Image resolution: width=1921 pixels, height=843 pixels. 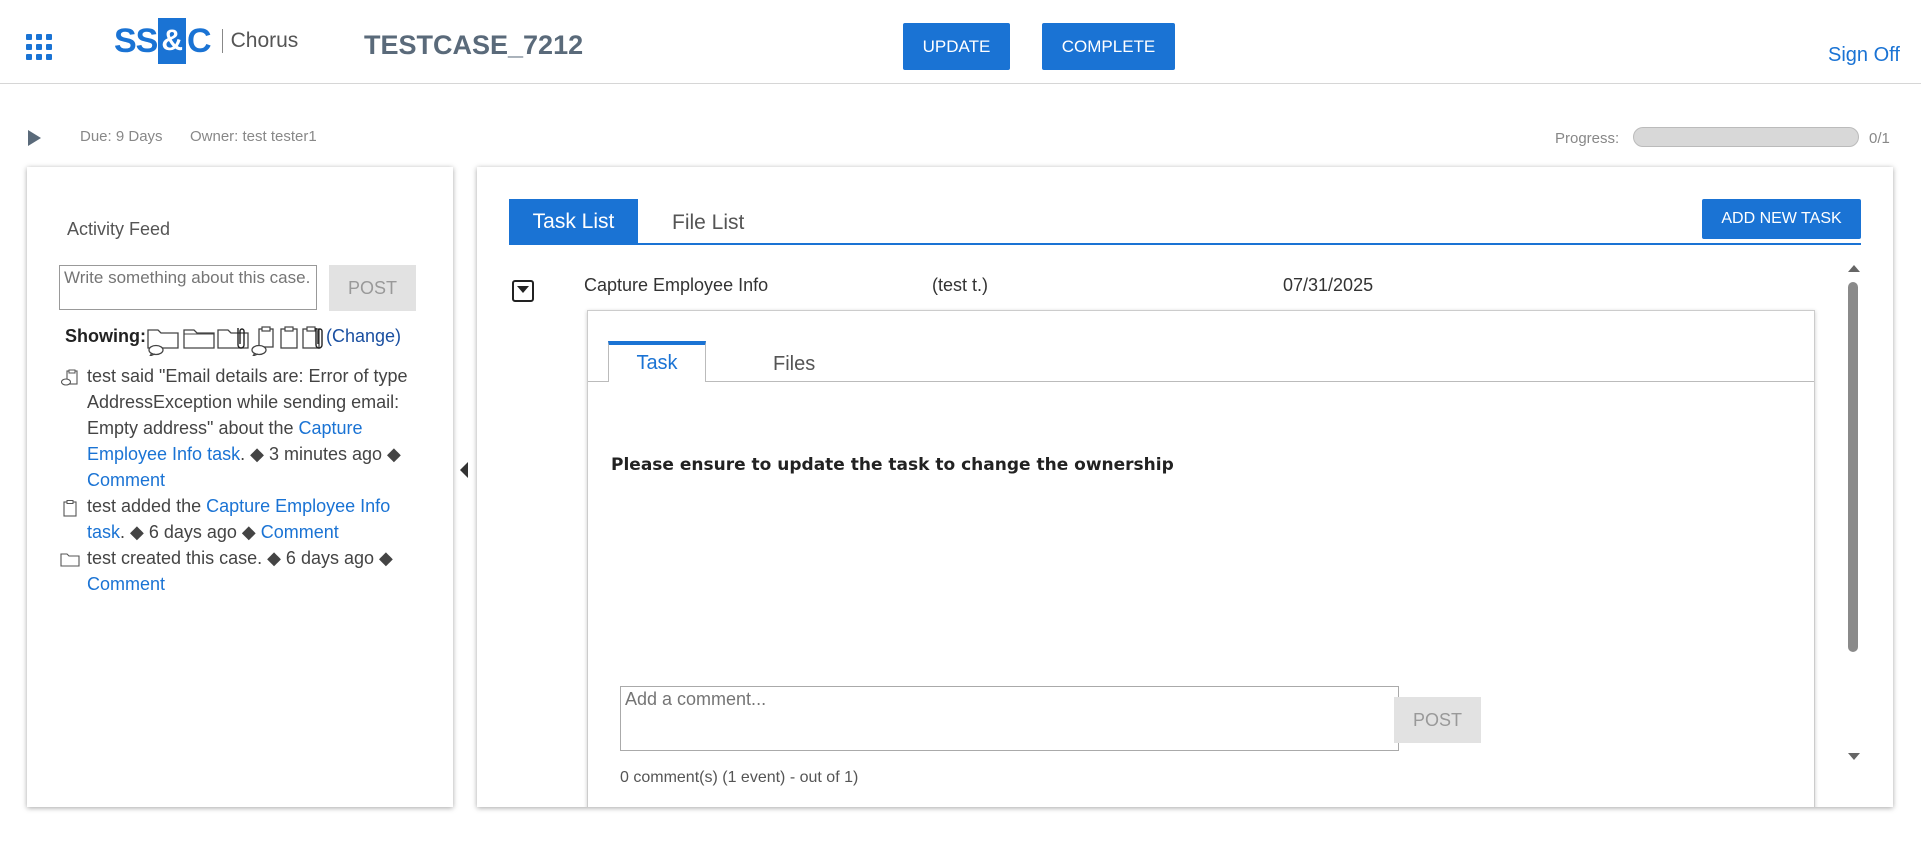 I want to click on collapse-panel-icon, so click(x=464, y=470).